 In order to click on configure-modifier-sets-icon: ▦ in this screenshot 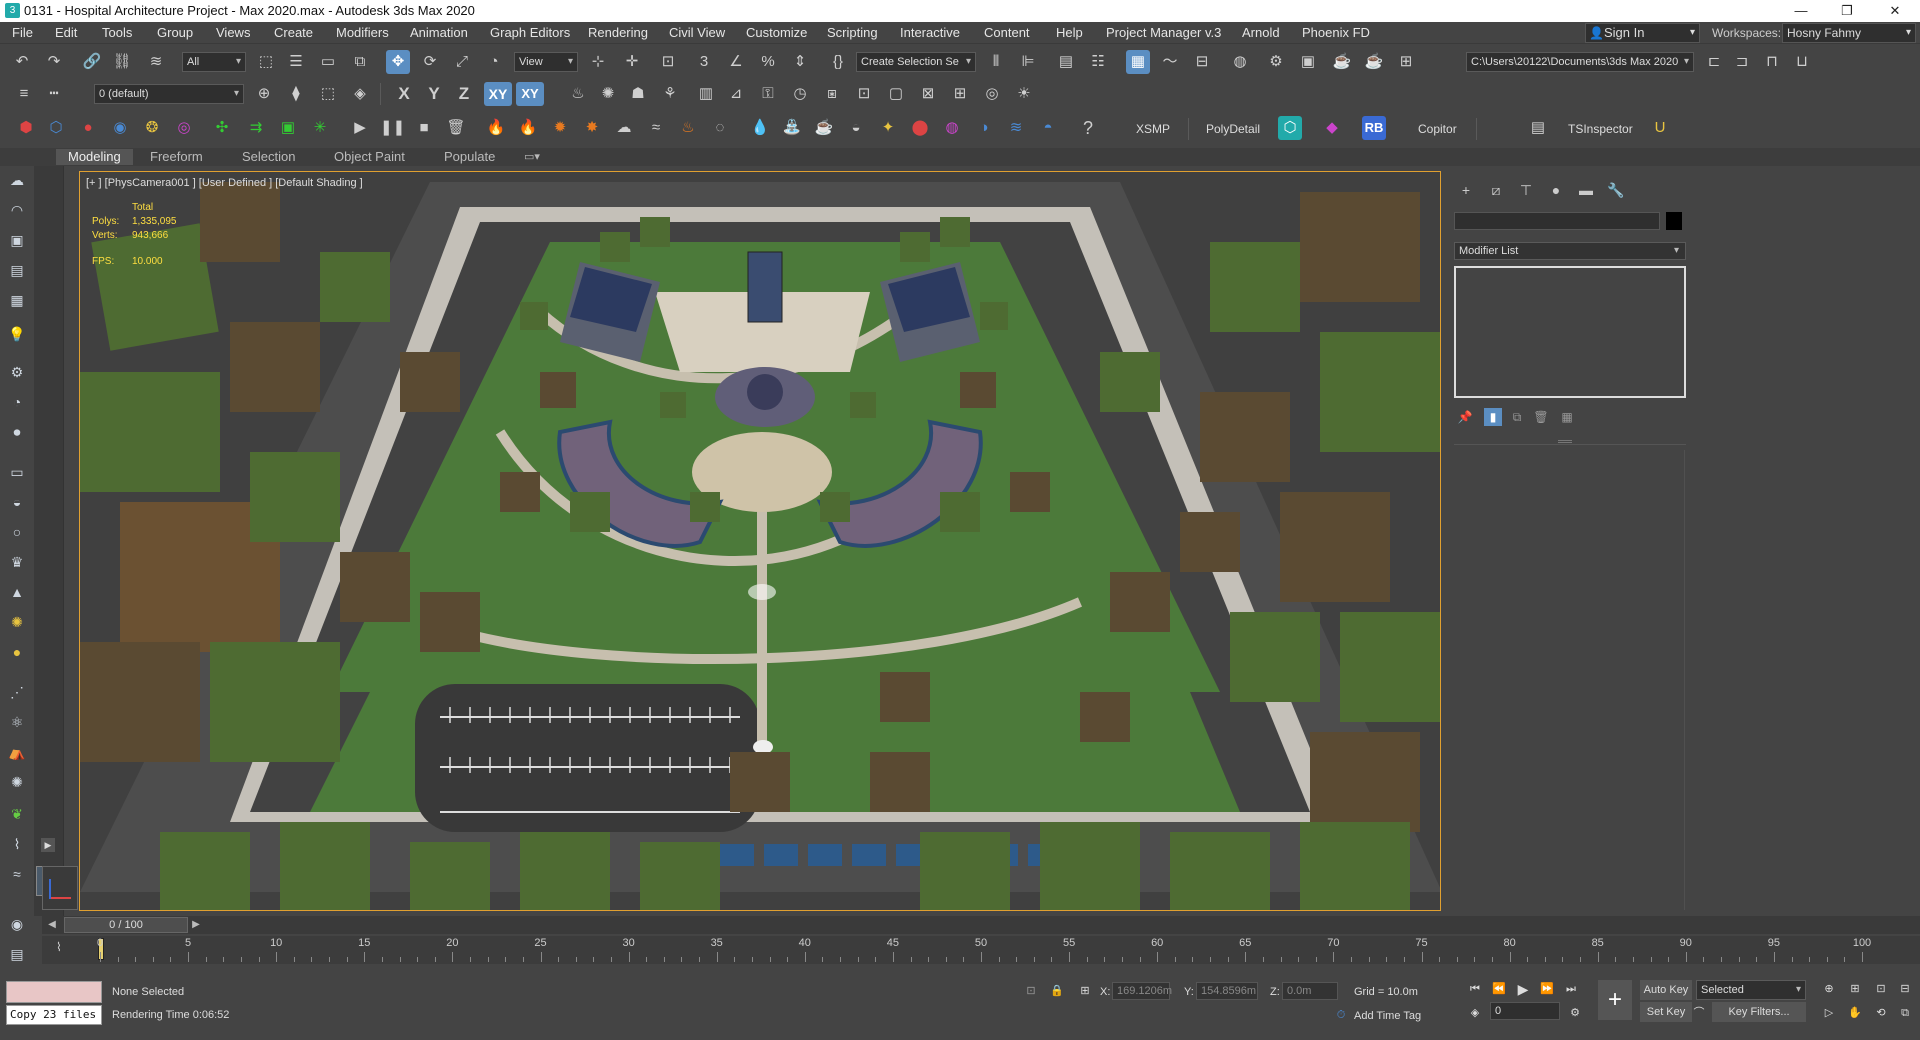, I will do `click(1567, 417)`.